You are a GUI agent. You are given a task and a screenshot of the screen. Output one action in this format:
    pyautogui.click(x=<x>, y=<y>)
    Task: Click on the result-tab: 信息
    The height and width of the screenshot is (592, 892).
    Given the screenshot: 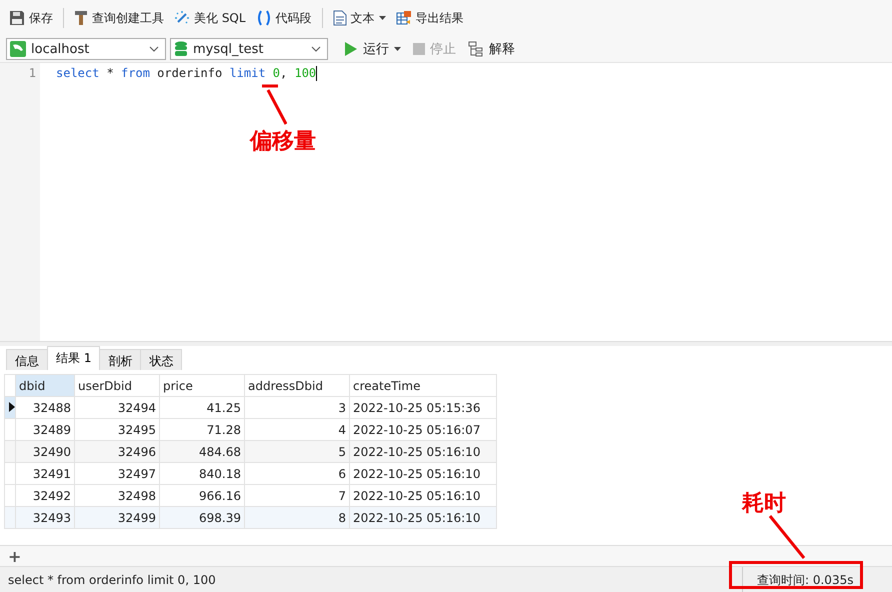 What is the action you would take?
    pyautogui.click(x=27, y=359)
    